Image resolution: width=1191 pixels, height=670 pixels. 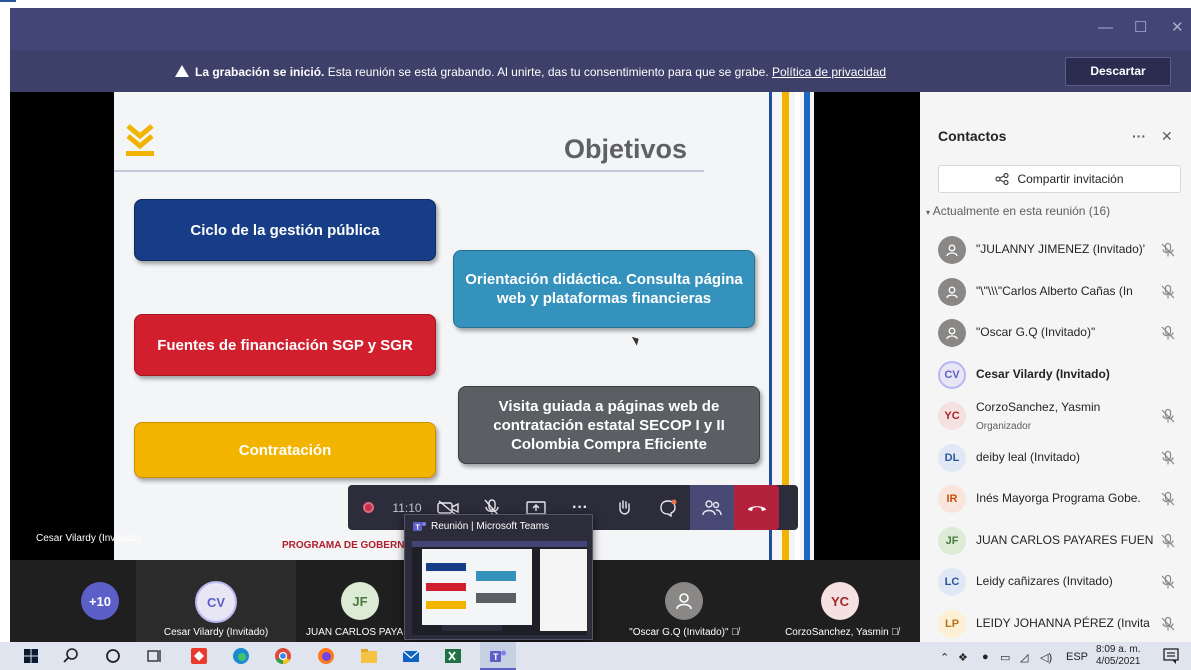 I want to click on panel-title: Contactos, so click(x=972, y=136).